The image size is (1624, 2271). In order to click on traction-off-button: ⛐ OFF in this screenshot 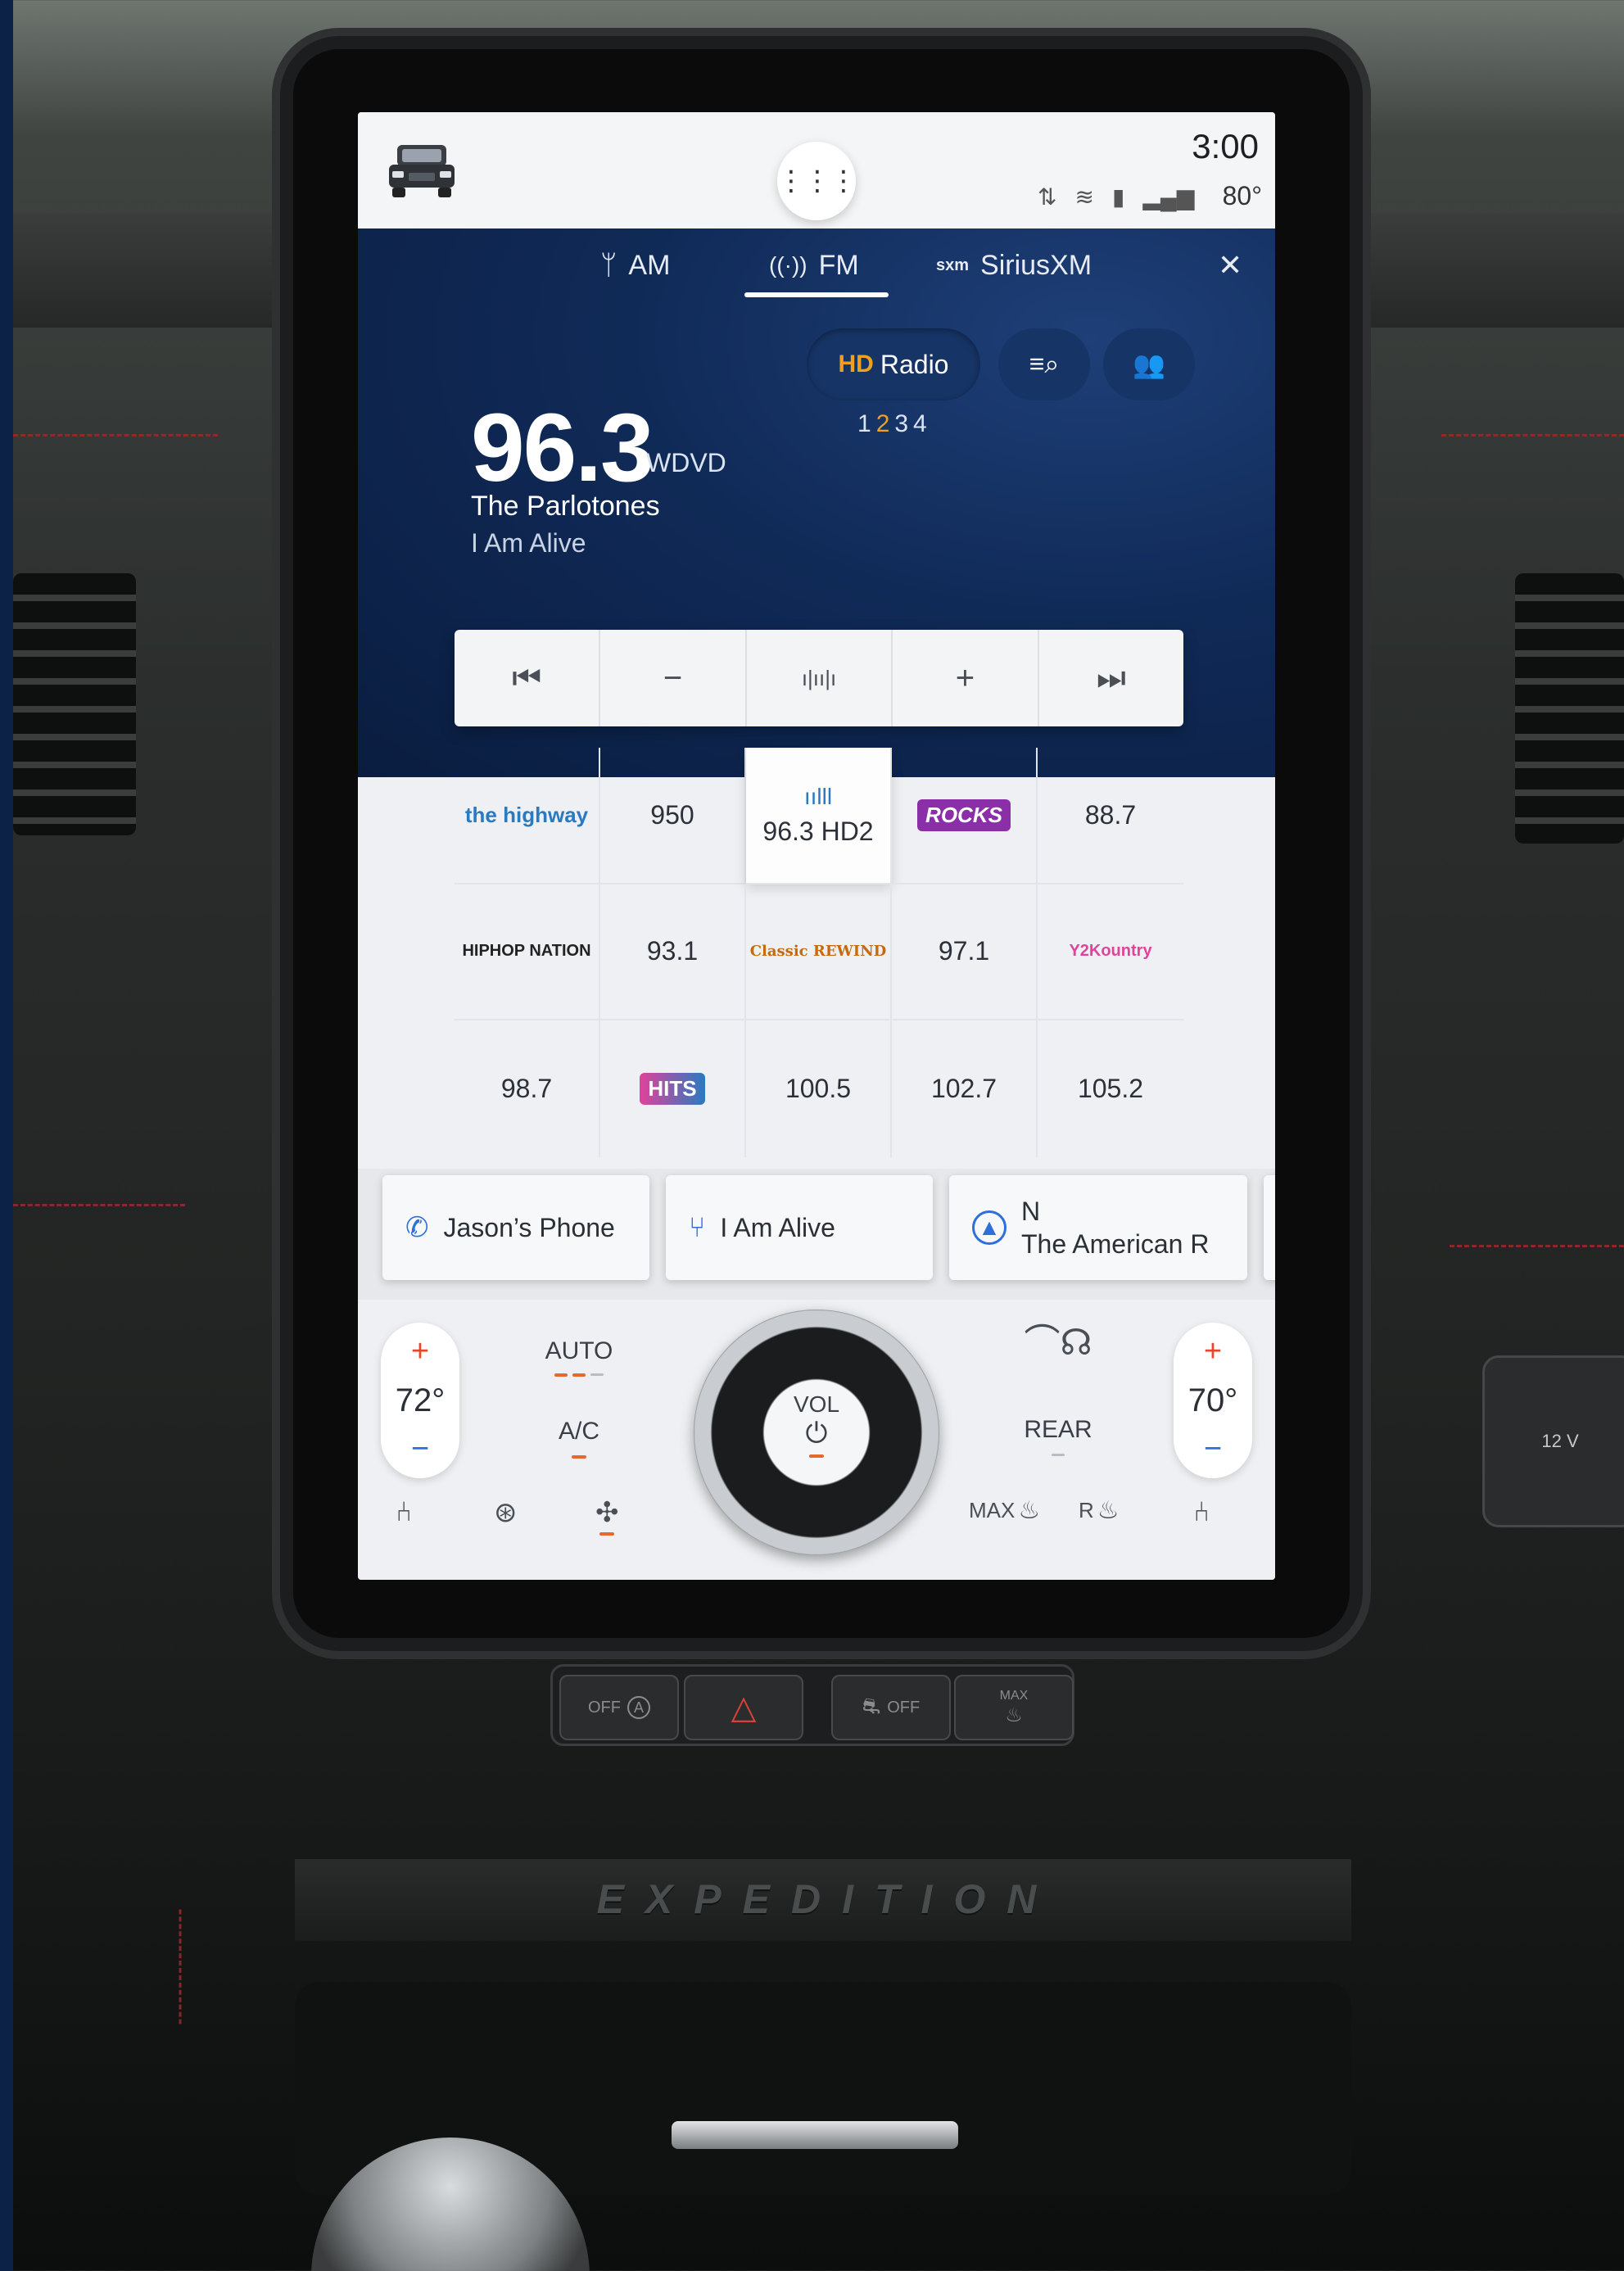, I will do `click(891, 1707)`.